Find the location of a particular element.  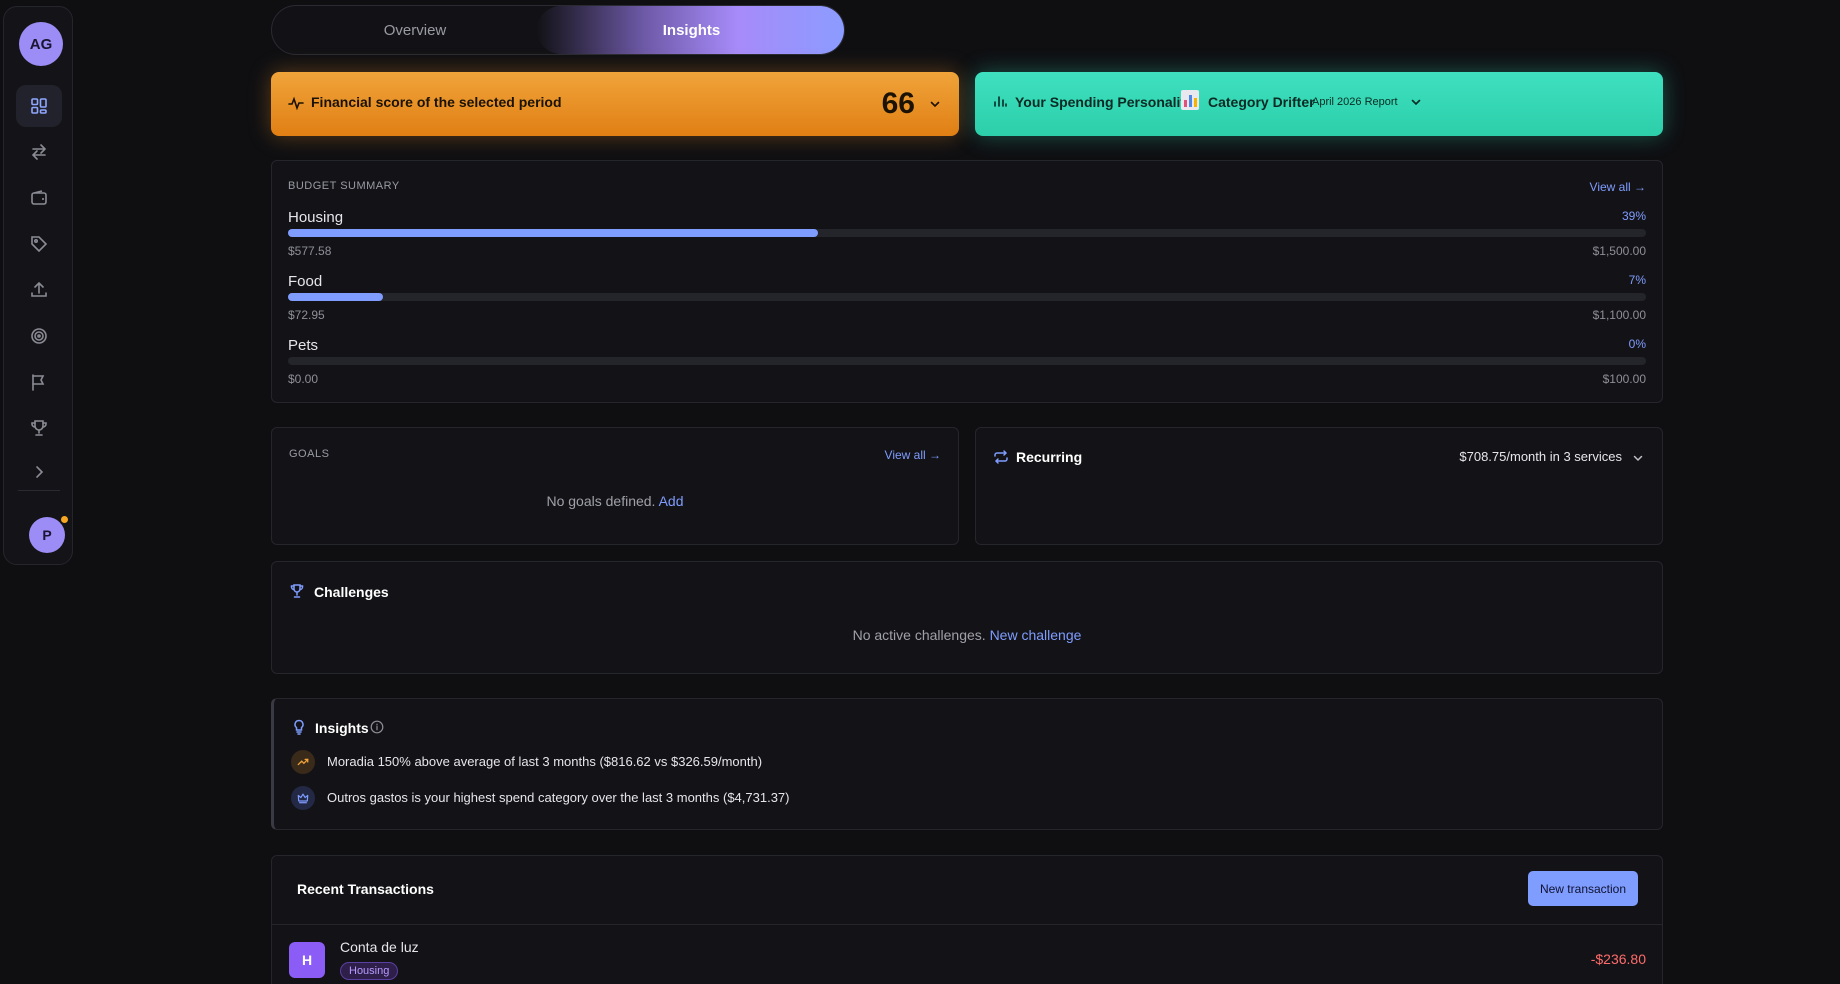

repeat-icon is located at coordinates (1001, 457).